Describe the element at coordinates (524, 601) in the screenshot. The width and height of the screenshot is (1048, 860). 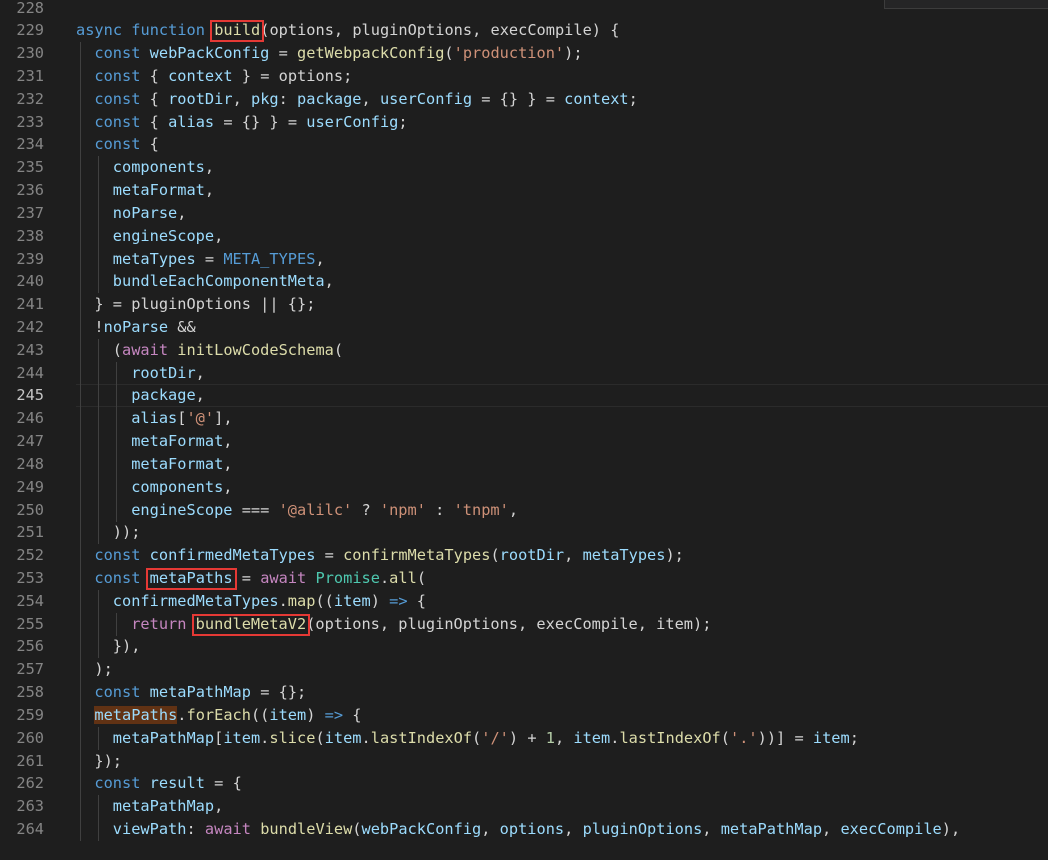
I see `code-line: 254 confirmedMetaTypes.map((item) => {` at that location.